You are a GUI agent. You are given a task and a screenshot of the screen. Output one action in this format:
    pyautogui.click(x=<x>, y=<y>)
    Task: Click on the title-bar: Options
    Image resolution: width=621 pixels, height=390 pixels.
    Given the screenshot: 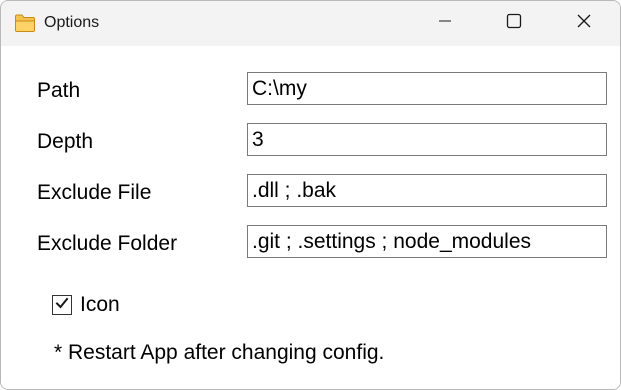 What is the action you would take?
    pyautogui.click(x=310, y=23)
    